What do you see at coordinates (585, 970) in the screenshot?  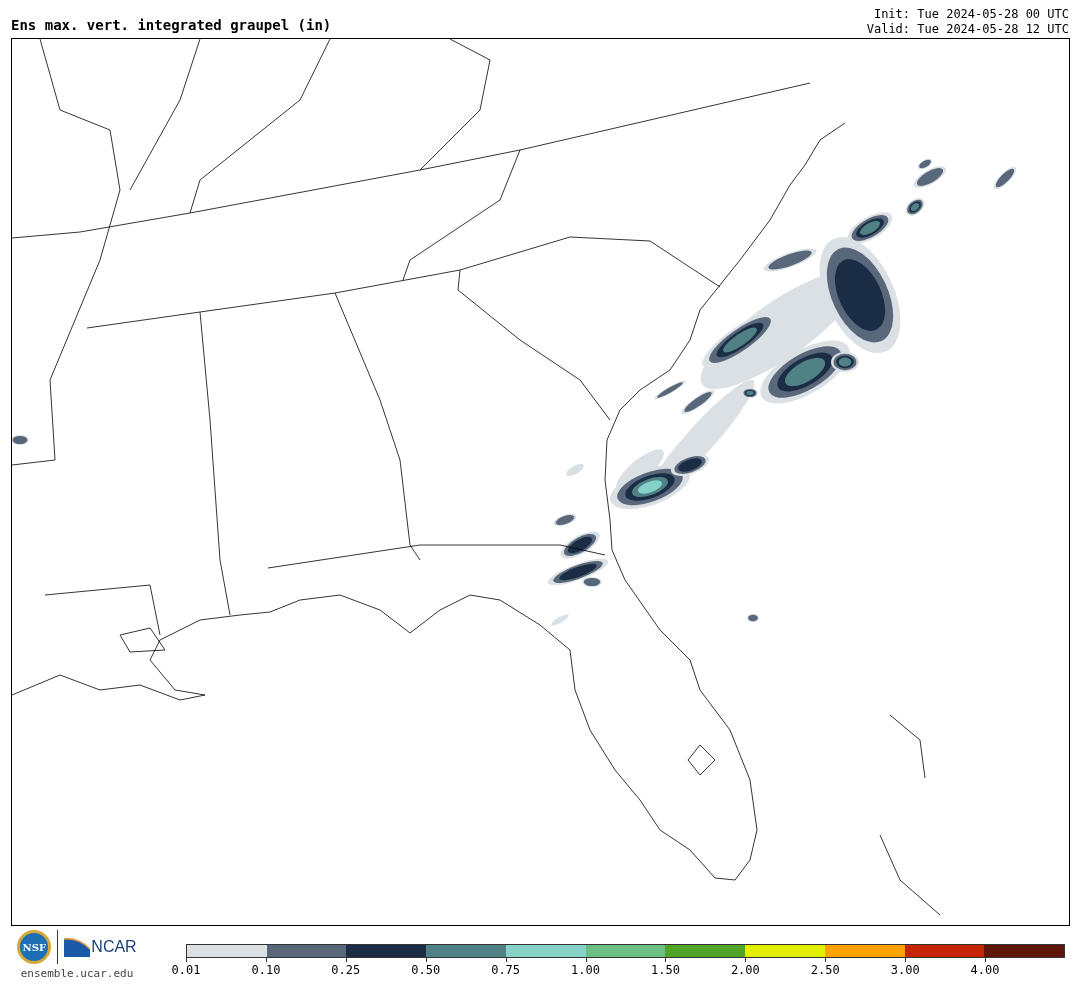 I see `scale-label: 1.00` at bounding box center [585, 970].